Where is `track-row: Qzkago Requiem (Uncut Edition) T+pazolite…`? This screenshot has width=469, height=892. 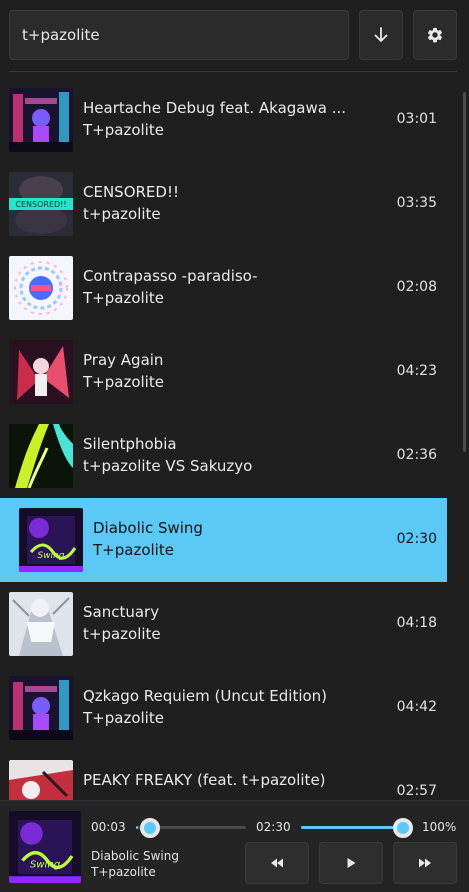
track-row: Qzkago Requiem (Uncut Edition) T+pazolite… is located at coordinates (223, 708).